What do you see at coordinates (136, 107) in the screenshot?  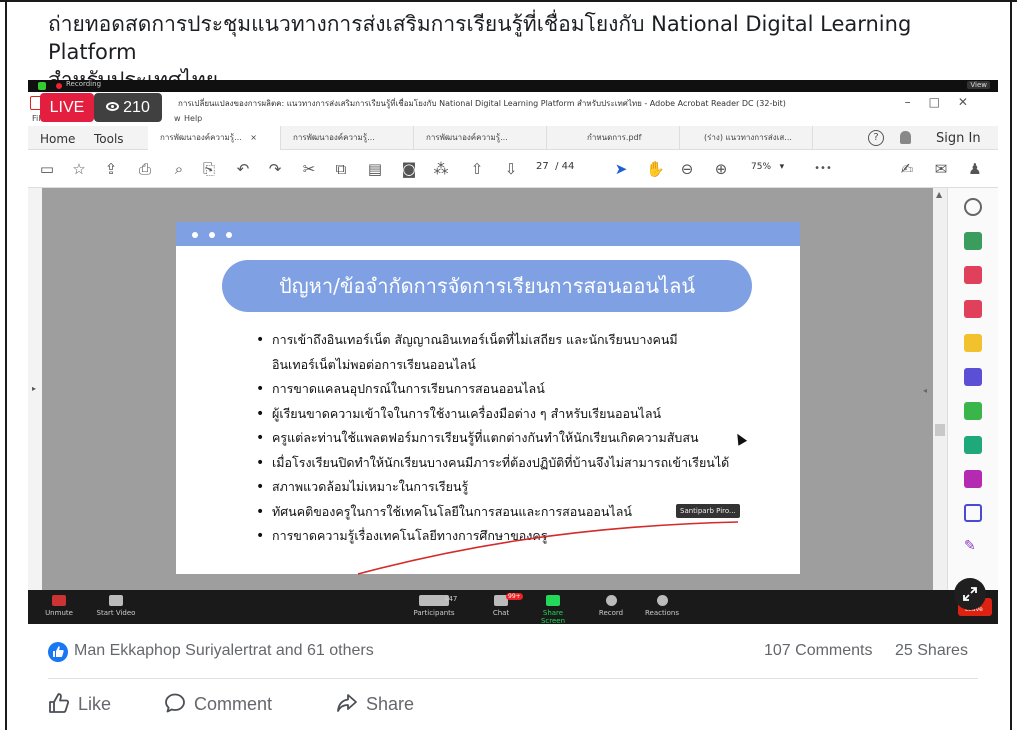 I see `viewer-count-value: 210` at bounding box center [136, 107].